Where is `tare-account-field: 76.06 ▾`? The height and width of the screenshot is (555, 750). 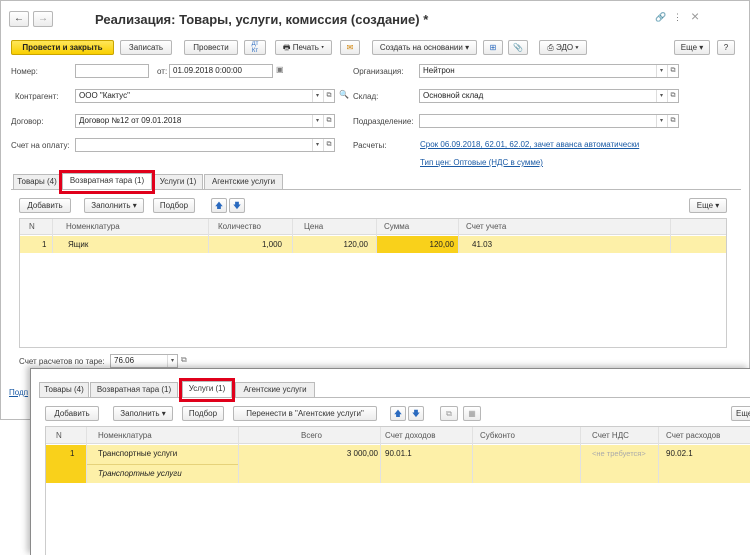 tare-account-field: 76.06 ▾ is located at coordinates (144, 361).